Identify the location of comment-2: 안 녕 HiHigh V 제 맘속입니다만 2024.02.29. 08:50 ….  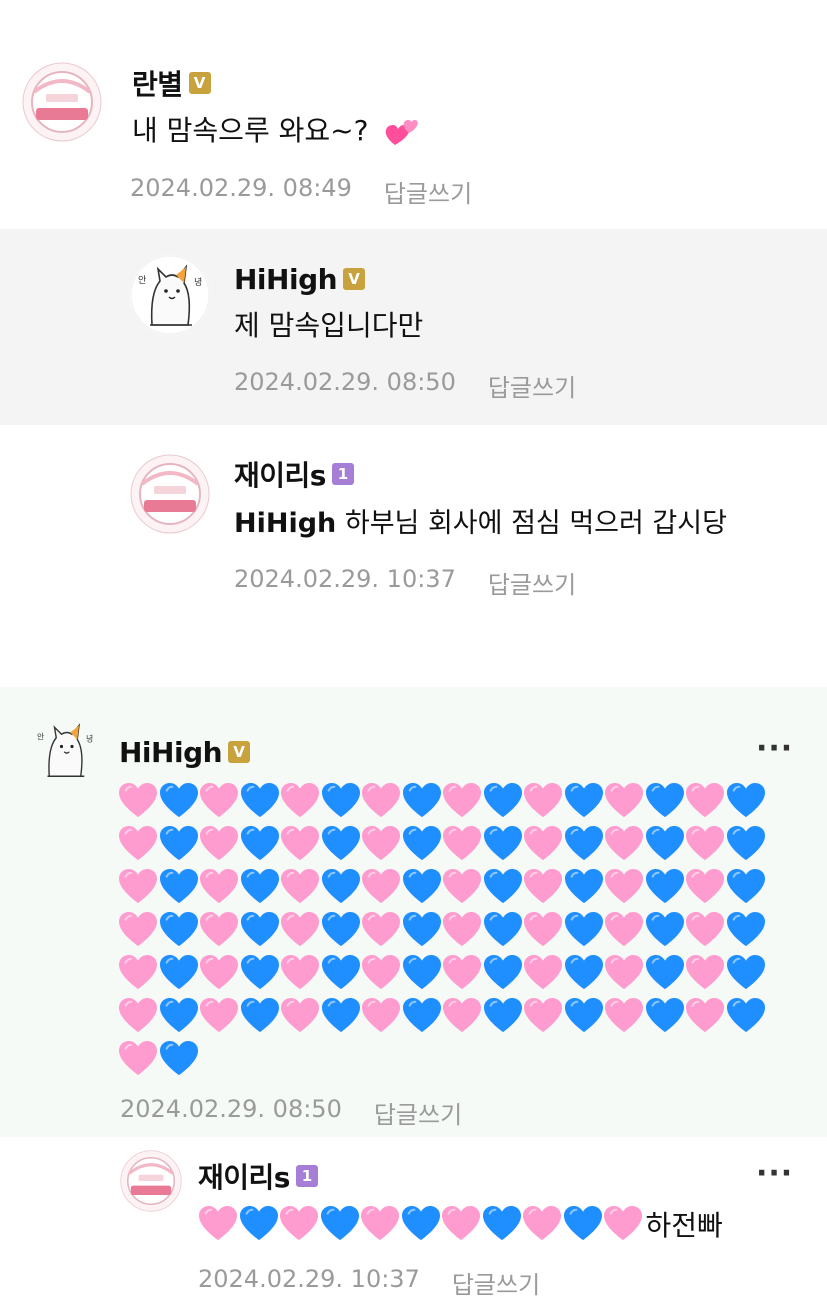
(413, 327).